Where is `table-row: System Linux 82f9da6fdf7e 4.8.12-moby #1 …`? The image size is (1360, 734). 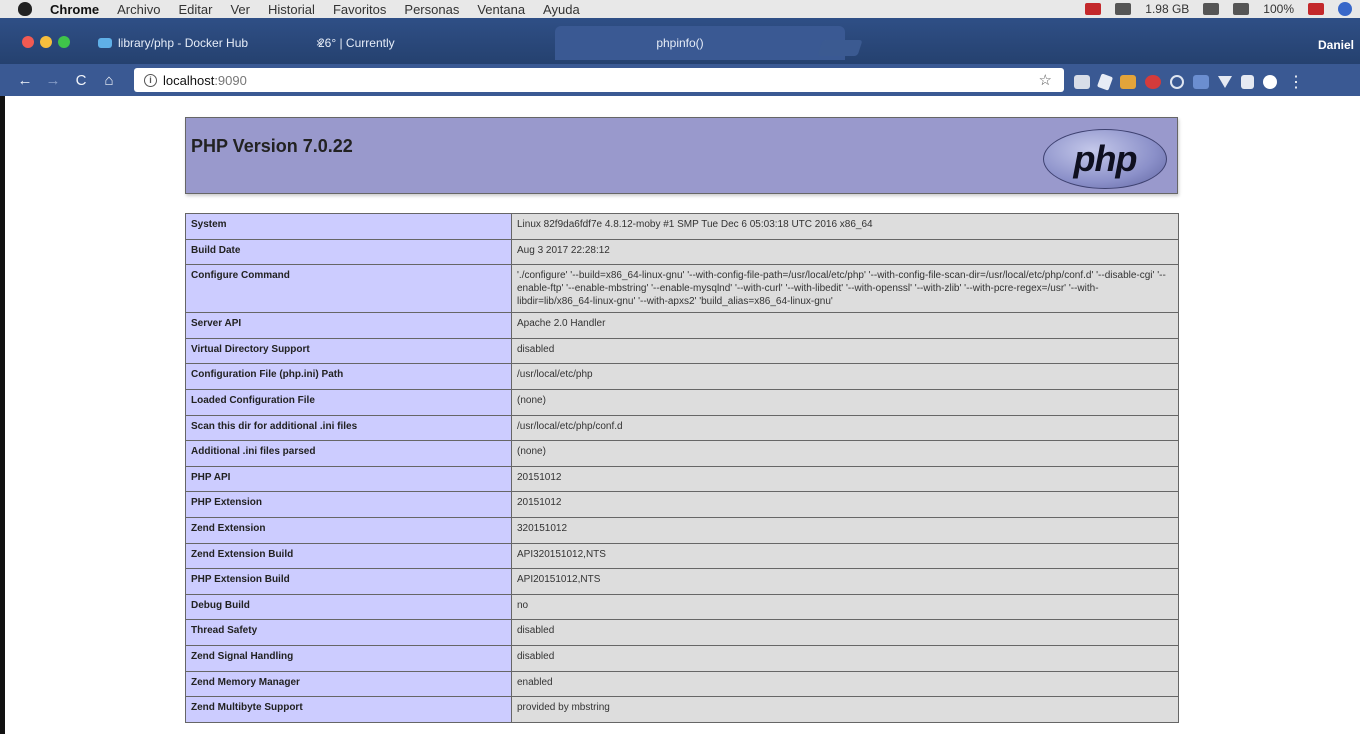
table-row: System Linux 82f9da6fdf7e 4.8.12-moby #1 … is located at coordinates (682, 226).